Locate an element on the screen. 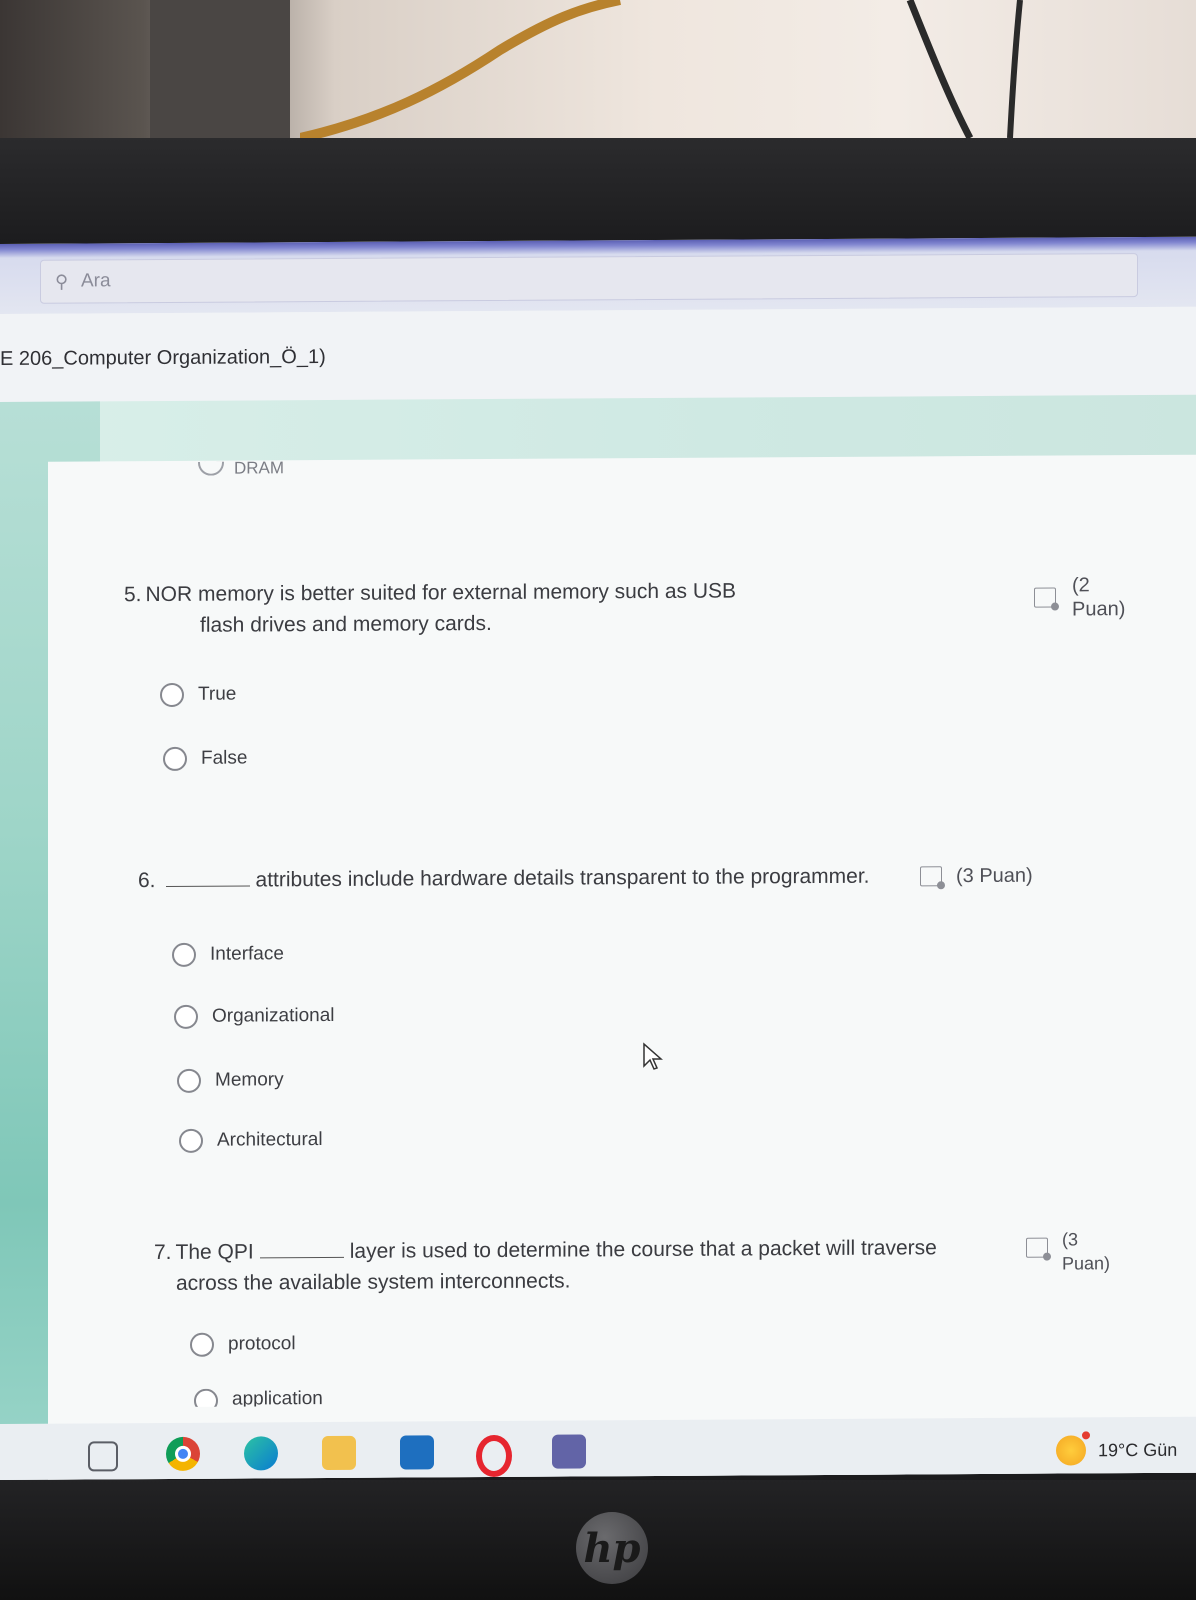 The image size is (1196, 1600). option-false: False is located at coordinates (205, 759).